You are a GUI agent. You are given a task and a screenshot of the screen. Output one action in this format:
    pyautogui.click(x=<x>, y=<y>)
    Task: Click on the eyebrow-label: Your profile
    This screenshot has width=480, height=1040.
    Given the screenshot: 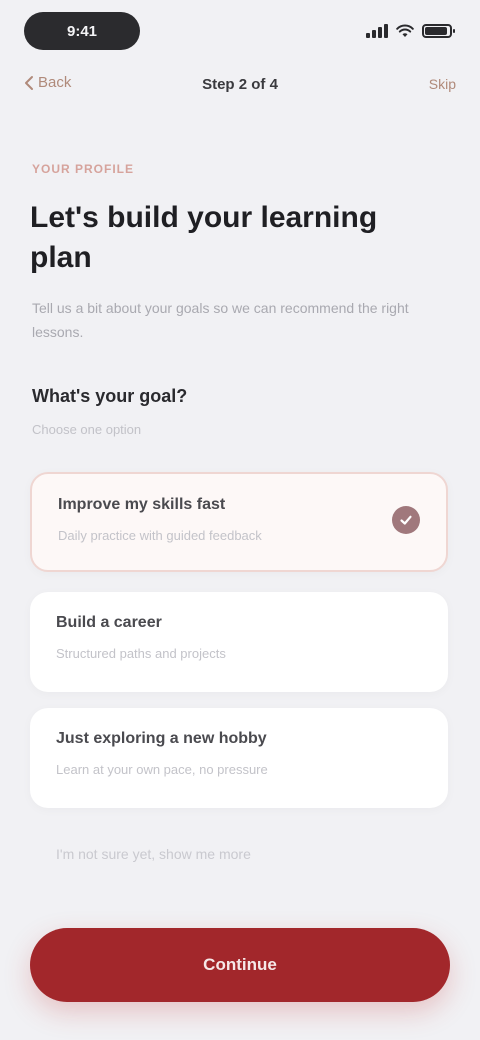 What is the action you would take?
    pyautogui.click(x=83, y=169)
    